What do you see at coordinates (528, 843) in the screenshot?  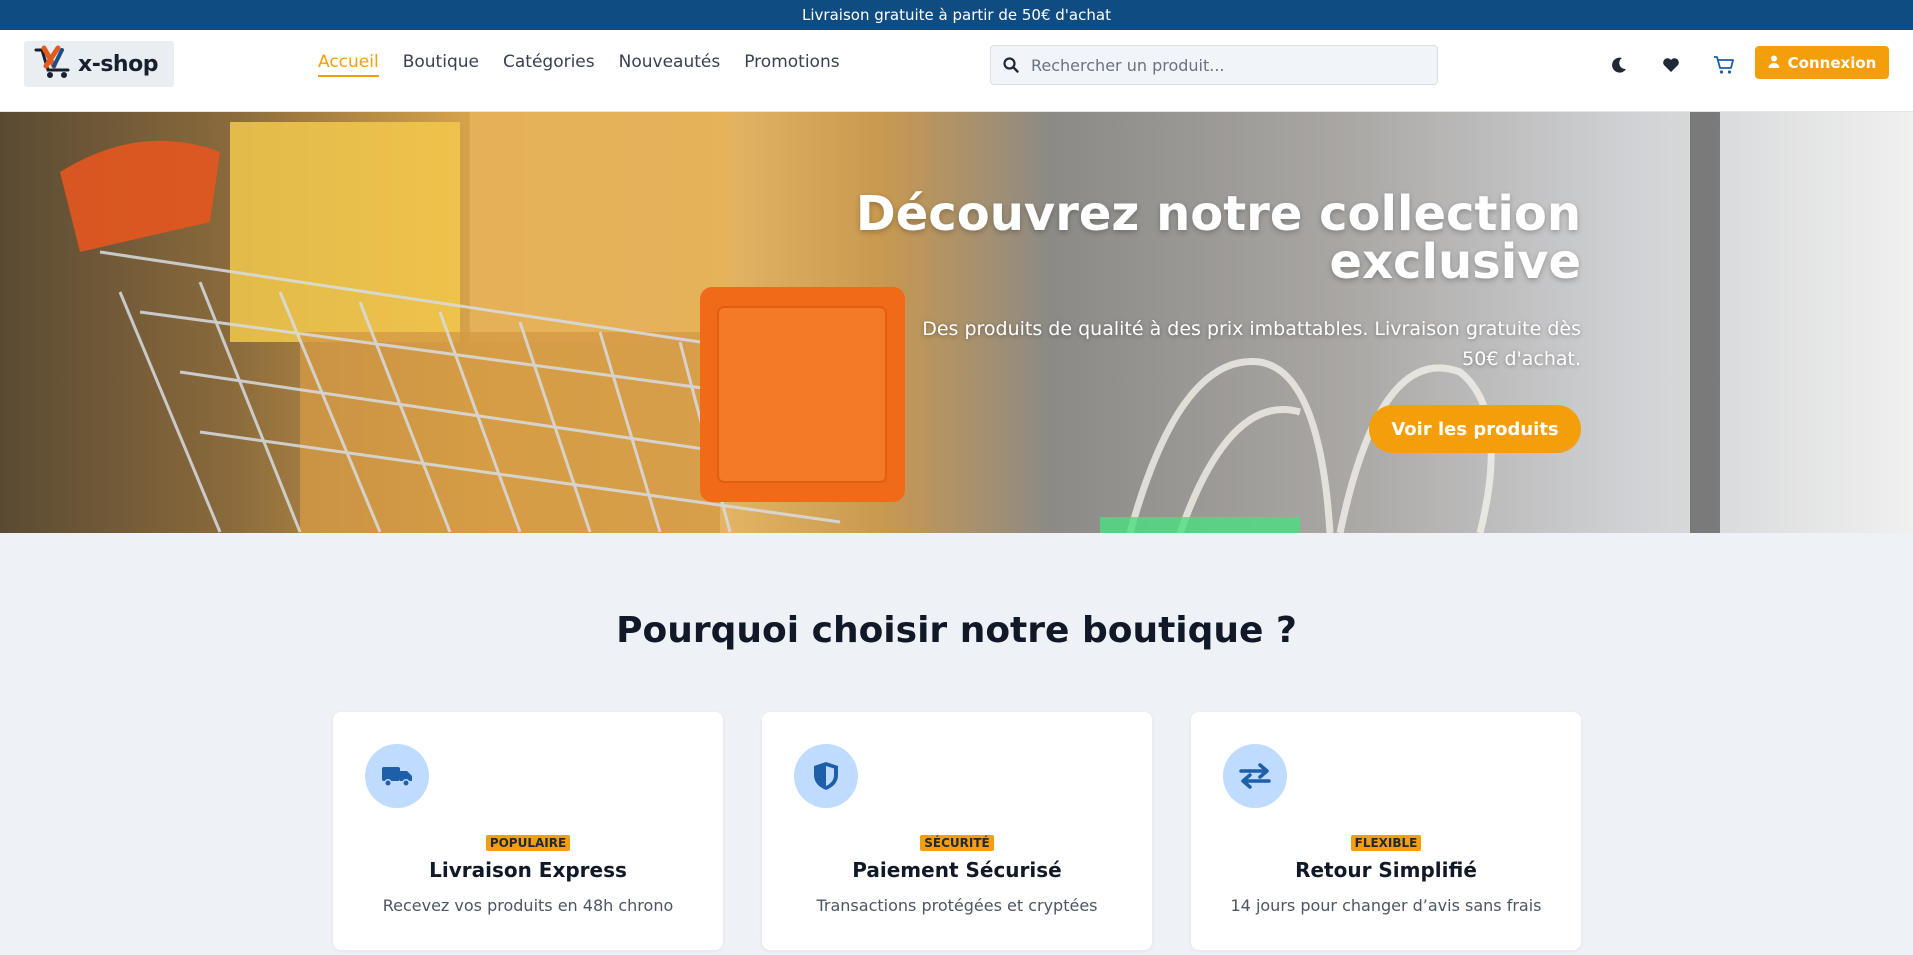 I see `card-badge: POPULAIRE` at bounding box center [528, 843].